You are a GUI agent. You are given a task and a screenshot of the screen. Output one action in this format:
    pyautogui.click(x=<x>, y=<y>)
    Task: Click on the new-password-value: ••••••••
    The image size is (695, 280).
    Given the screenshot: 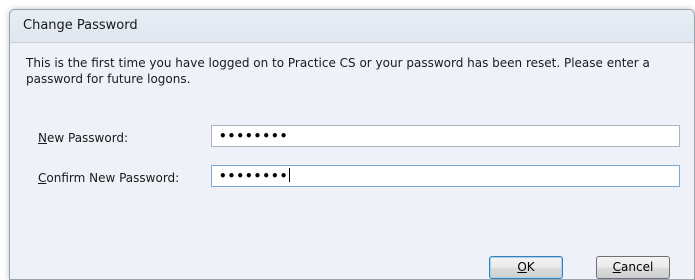 What is the action you would take?
    pyautogui.click(x=254, y=136)
    